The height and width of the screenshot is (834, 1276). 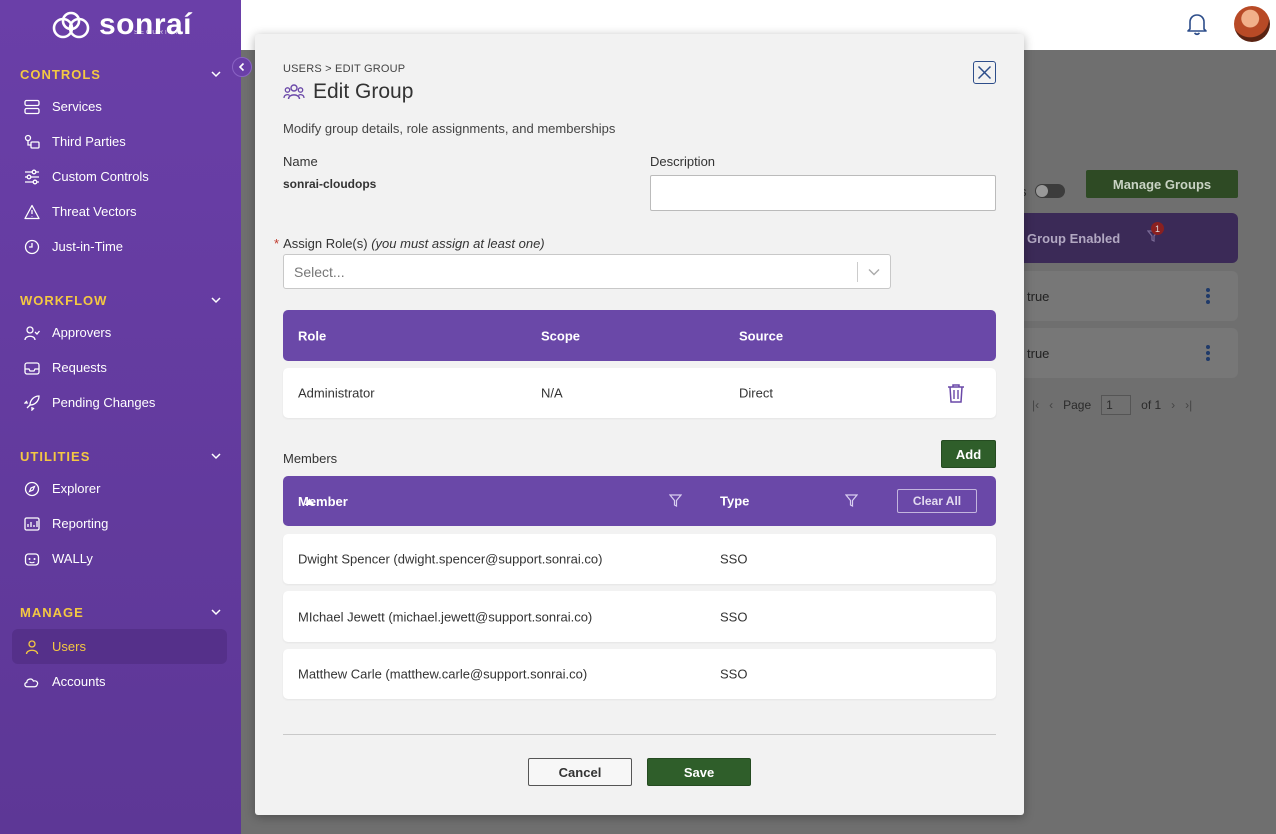 What do you see at coordinates (31, 141) in the screenshot?
I see `third-parties-icon` at bounding box center [31, 141].